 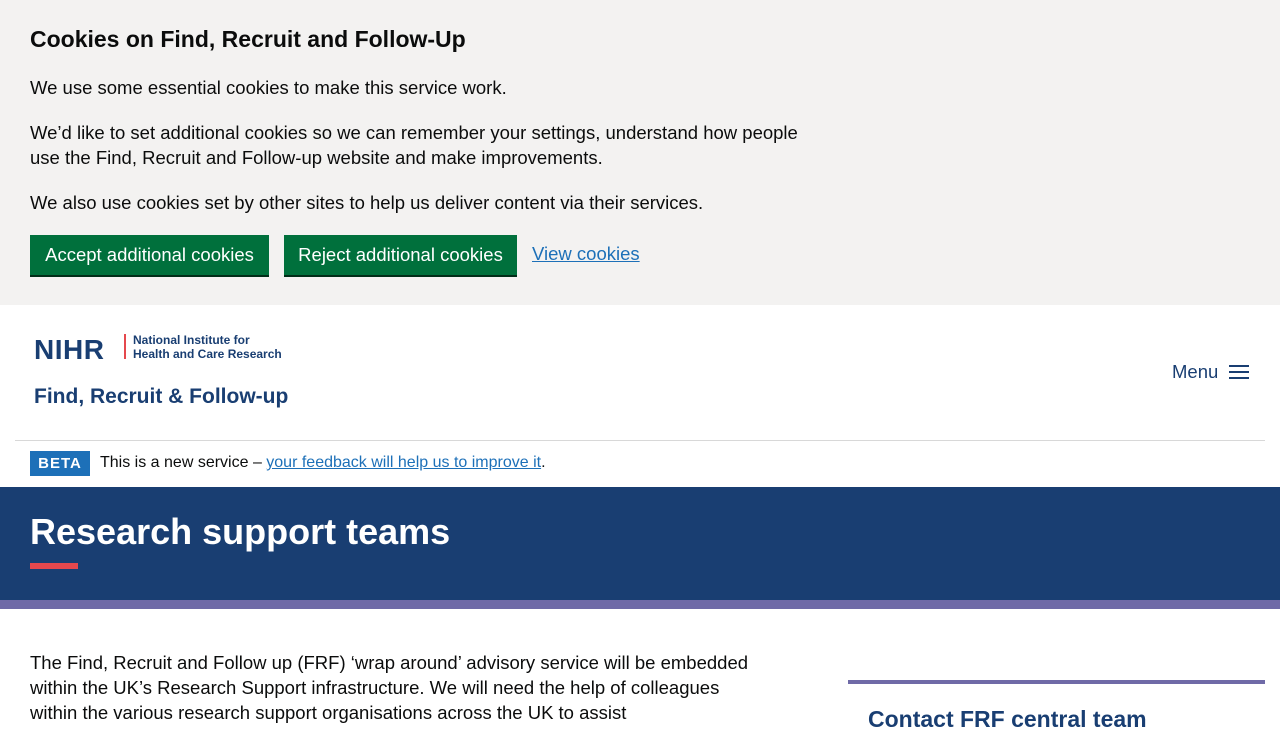 I want to click on phase-banner-prefix: This is a new service –, so click(x=183, y=462).